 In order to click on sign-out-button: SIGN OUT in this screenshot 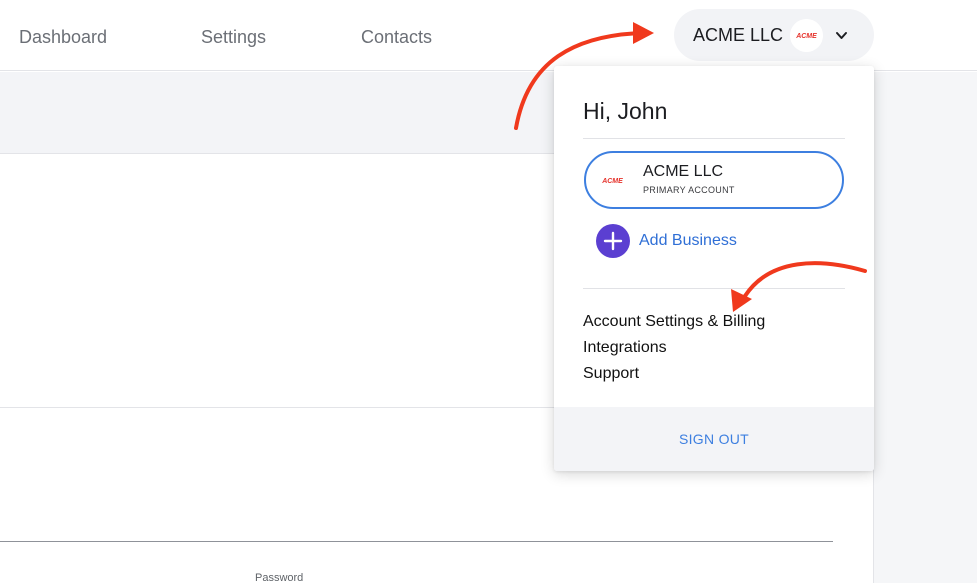, I will do `click(714, 439)`.